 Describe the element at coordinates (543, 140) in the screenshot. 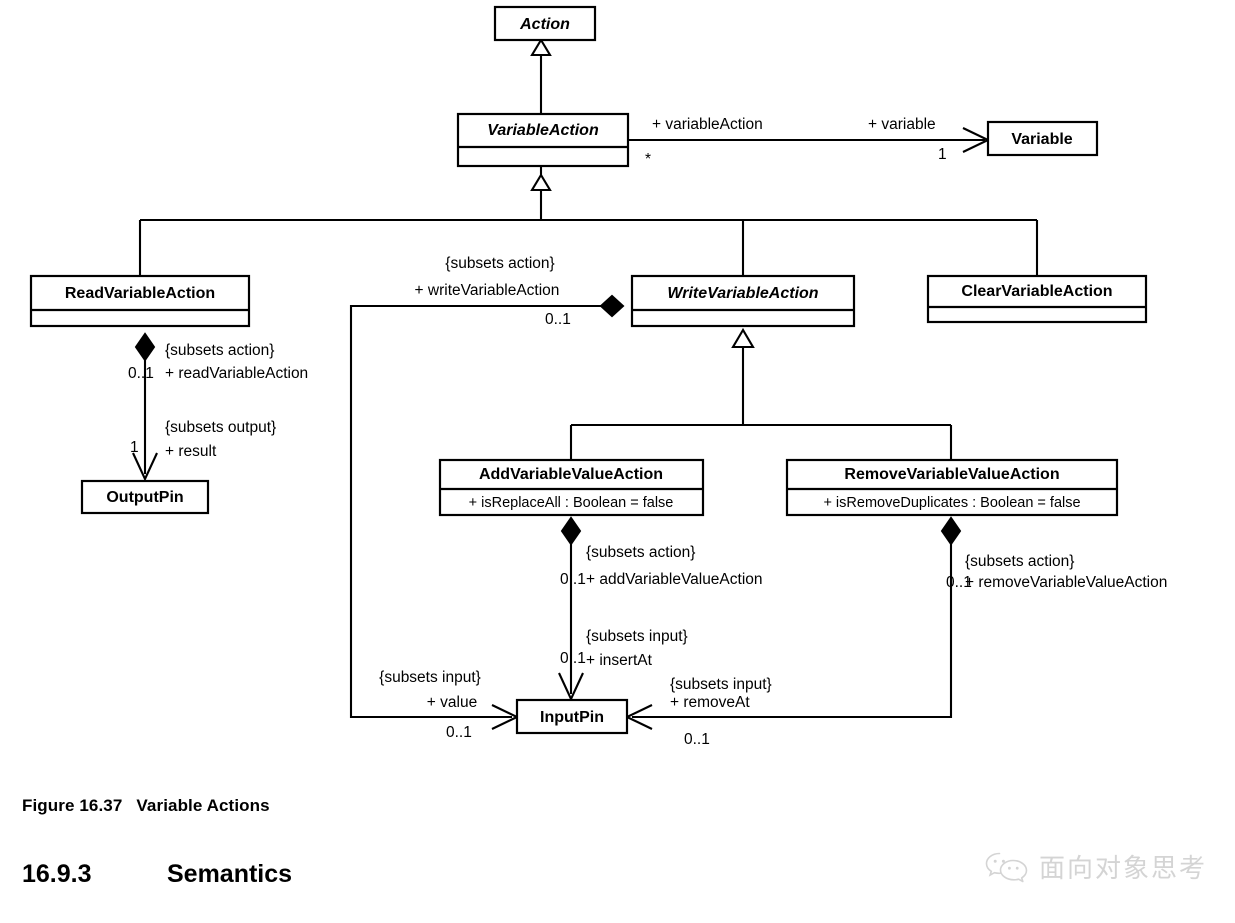

I see `class-box-variableaction: VariableAction` at that location.